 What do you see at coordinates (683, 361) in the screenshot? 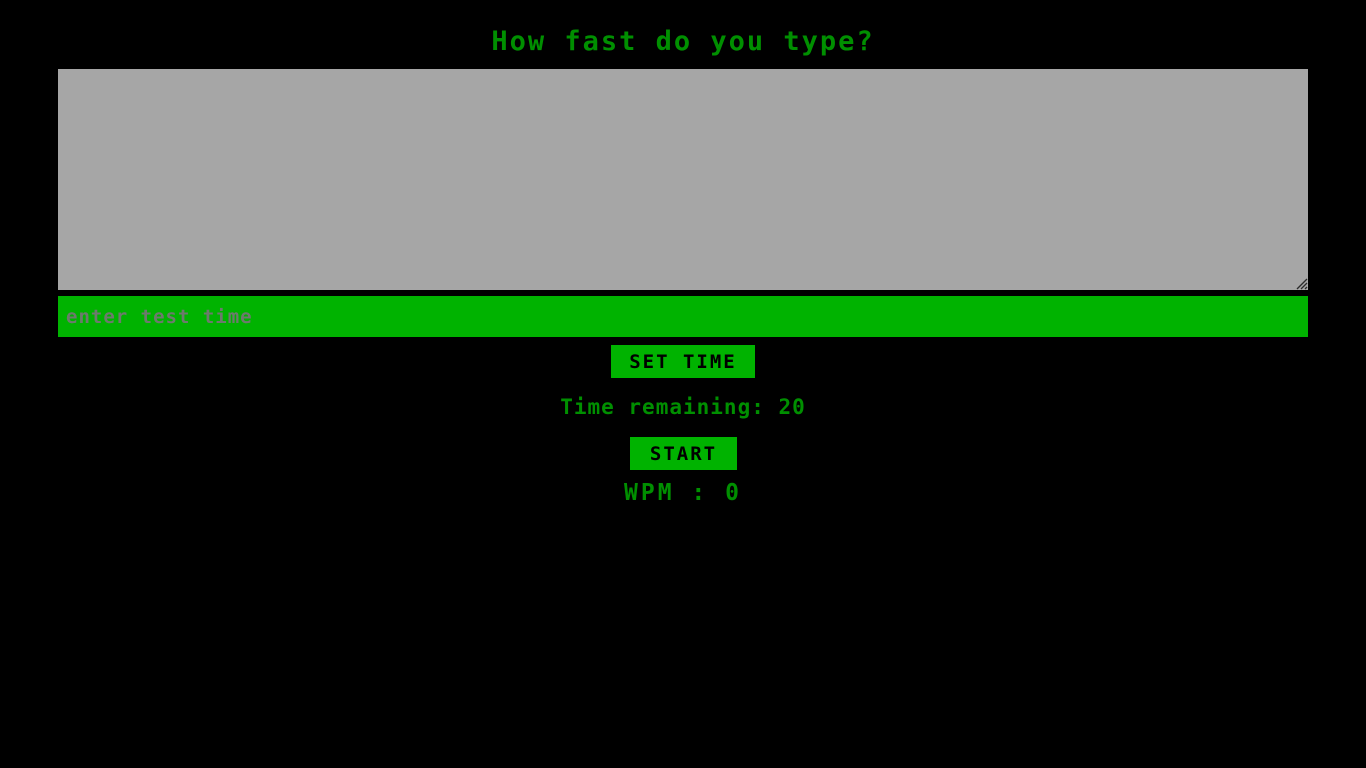
I see `set-time-button: SET TIME` at bounding box center [683, 361].